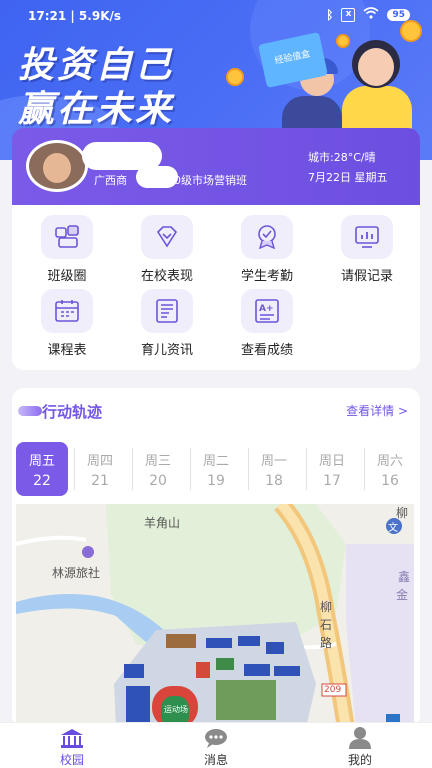 This screenshot has height=768, width=432. Describe the element at coordinates (404, 577) in the screenshot. I see `map-label-xin: 鑫` at that location.